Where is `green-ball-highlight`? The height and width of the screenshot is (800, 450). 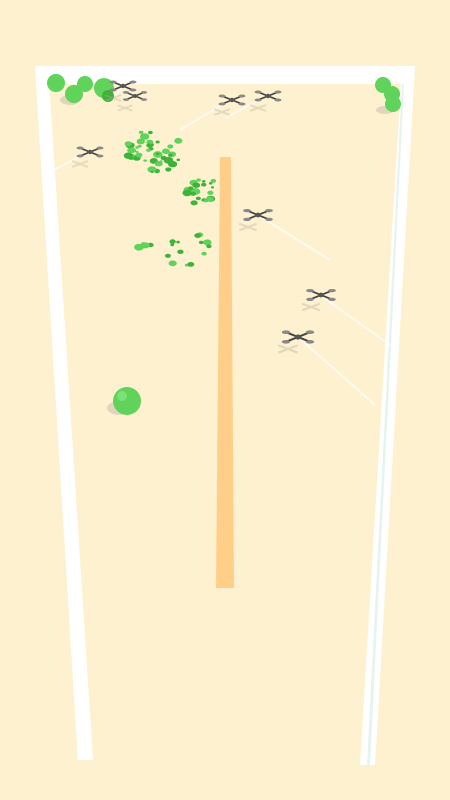
green-ball-highlight is located at coordinates (122, 396).